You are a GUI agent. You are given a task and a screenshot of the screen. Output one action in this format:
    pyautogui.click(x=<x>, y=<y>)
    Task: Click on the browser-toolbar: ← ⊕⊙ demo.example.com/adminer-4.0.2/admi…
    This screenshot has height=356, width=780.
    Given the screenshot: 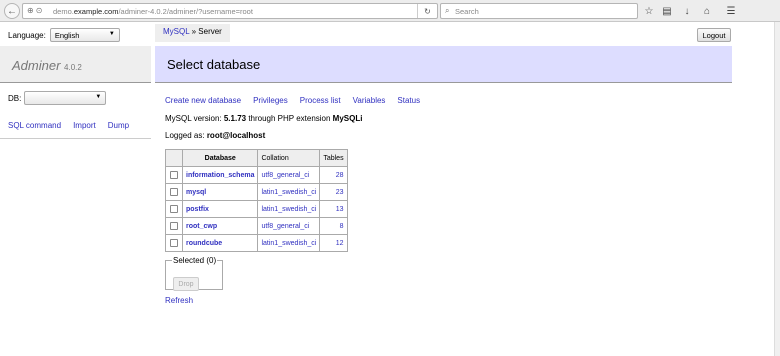 What is the action you would take?
    pyautogui.click(x=390, y=11)
    